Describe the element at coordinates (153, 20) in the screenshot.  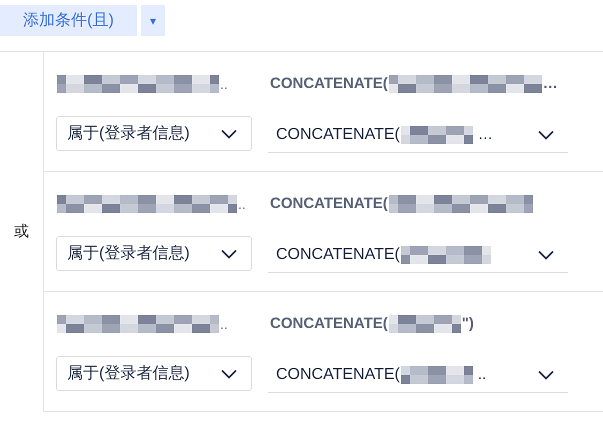
I see `dropdown-button: ▾` at that location.